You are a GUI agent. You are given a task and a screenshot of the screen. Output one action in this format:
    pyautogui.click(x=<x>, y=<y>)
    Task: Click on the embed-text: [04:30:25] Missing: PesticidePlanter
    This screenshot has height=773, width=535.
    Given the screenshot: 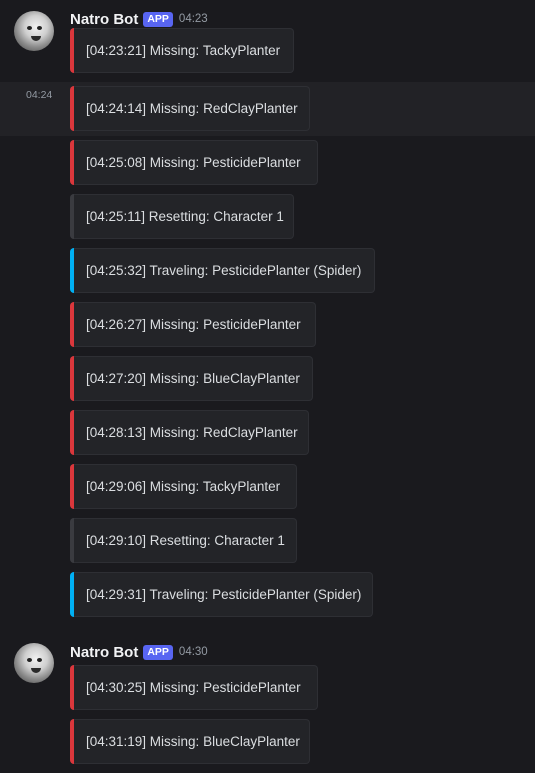 What is the action you would take?
    pyautogui.click(x=193, y=687)
    